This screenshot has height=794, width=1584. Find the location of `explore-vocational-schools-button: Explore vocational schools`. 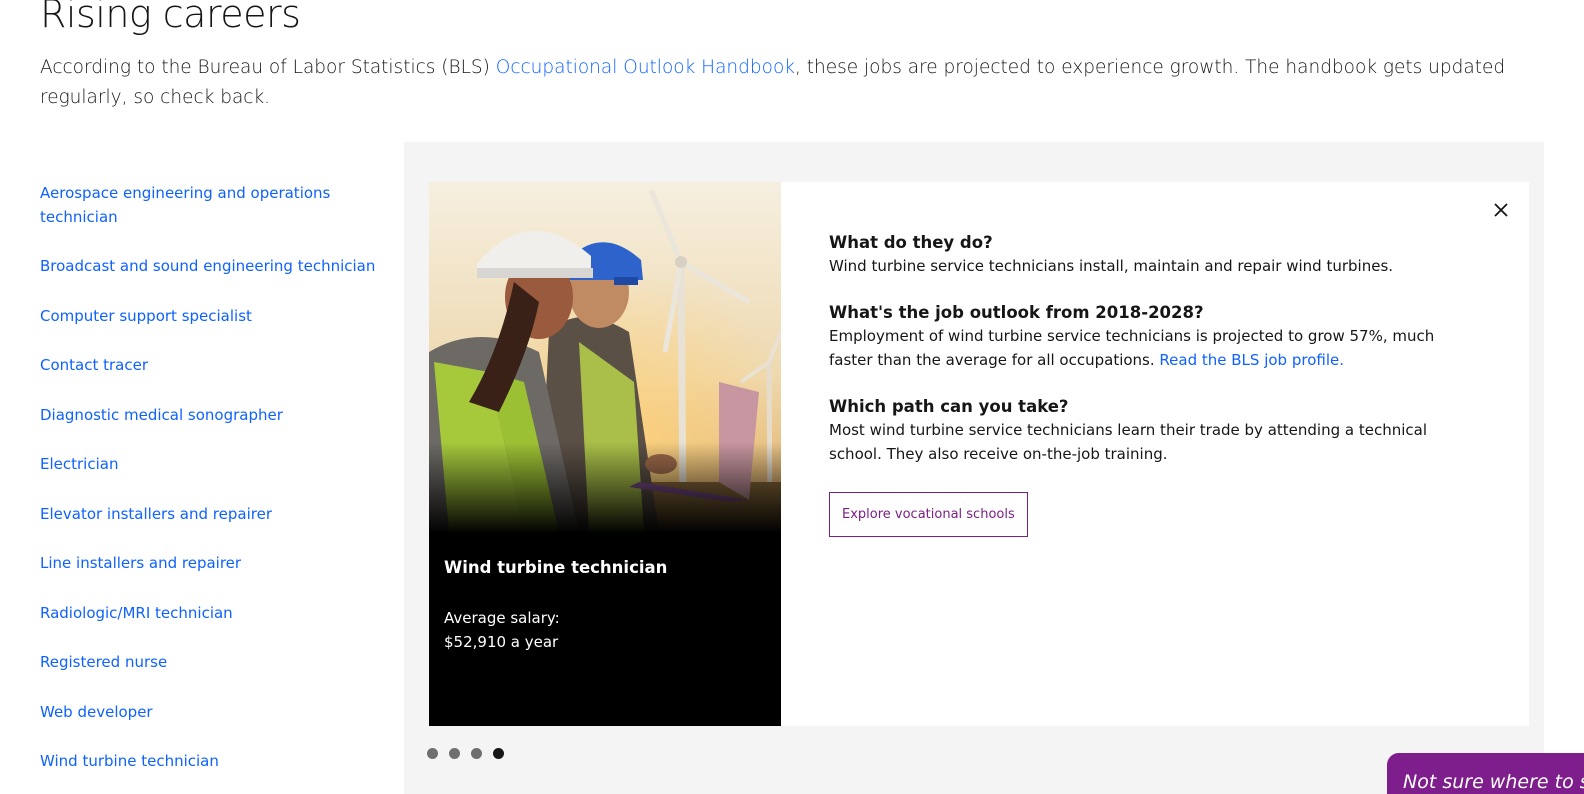

explore-vocational-schools-button: Explore vocational schools is located at coordinates (928, 514).